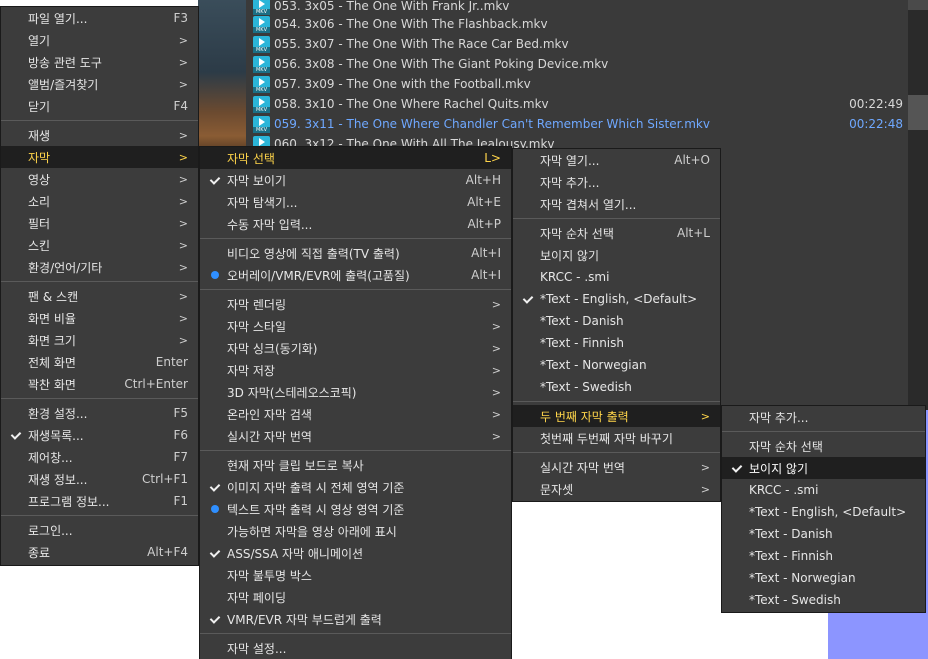  Describe the element at coordinates (355, 465) in the screenshot. I see `menu-item-copy-clipboard: 현재 자막 클립 보드로 복사` at that location.